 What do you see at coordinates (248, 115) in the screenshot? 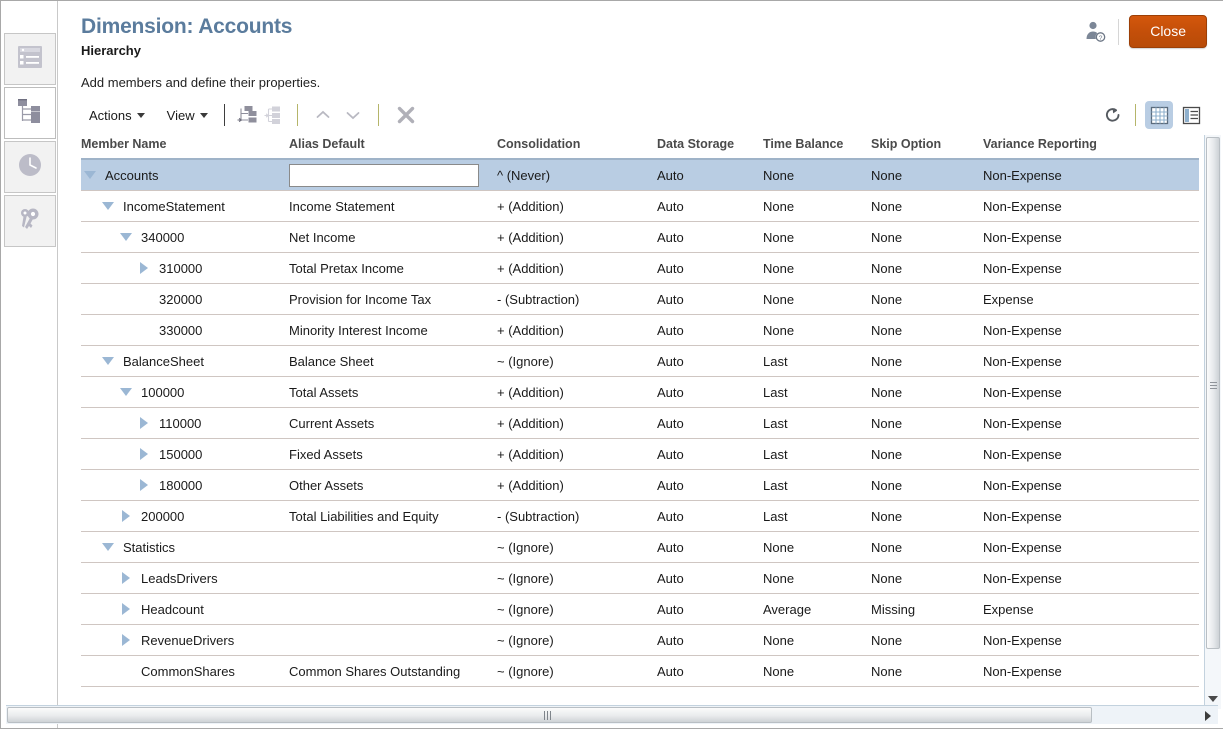
I see `add-child-member-icon` at bounding box center [248, 115].